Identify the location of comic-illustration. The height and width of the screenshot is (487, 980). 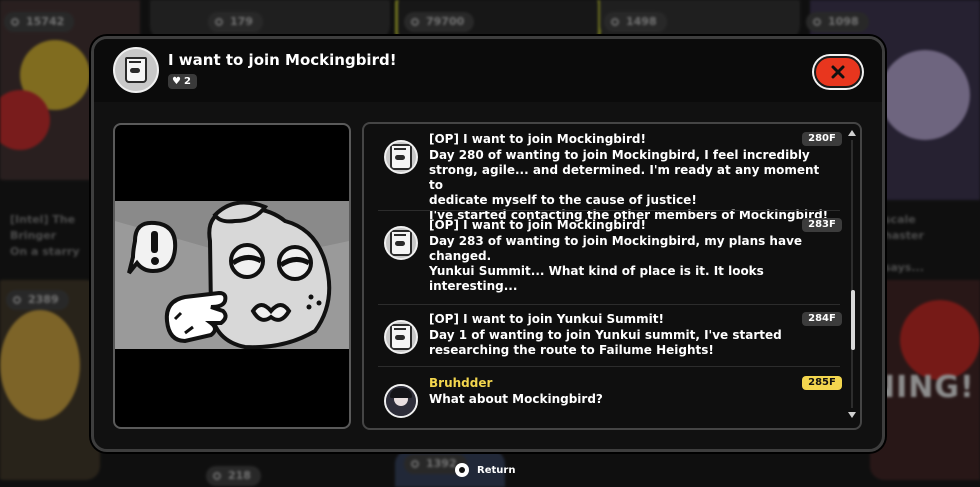
(232, 275).